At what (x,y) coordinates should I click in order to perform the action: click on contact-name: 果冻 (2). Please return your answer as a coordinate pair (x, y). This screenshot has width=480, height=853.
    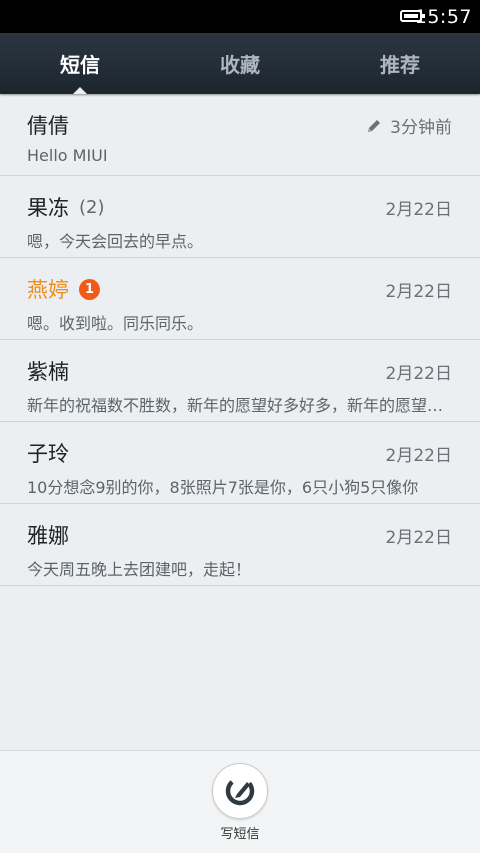
    Looking at the image, I should click on (66, 207).